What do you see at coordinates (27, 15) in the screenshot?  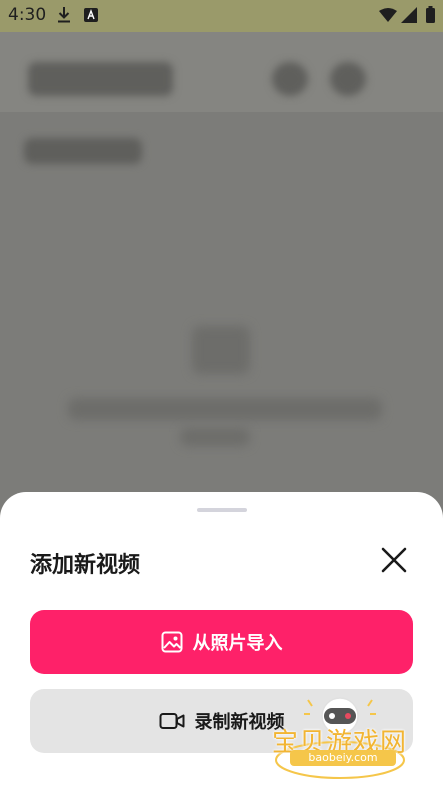 I see `status-time: 4:30` at bounding box center [27, 15].